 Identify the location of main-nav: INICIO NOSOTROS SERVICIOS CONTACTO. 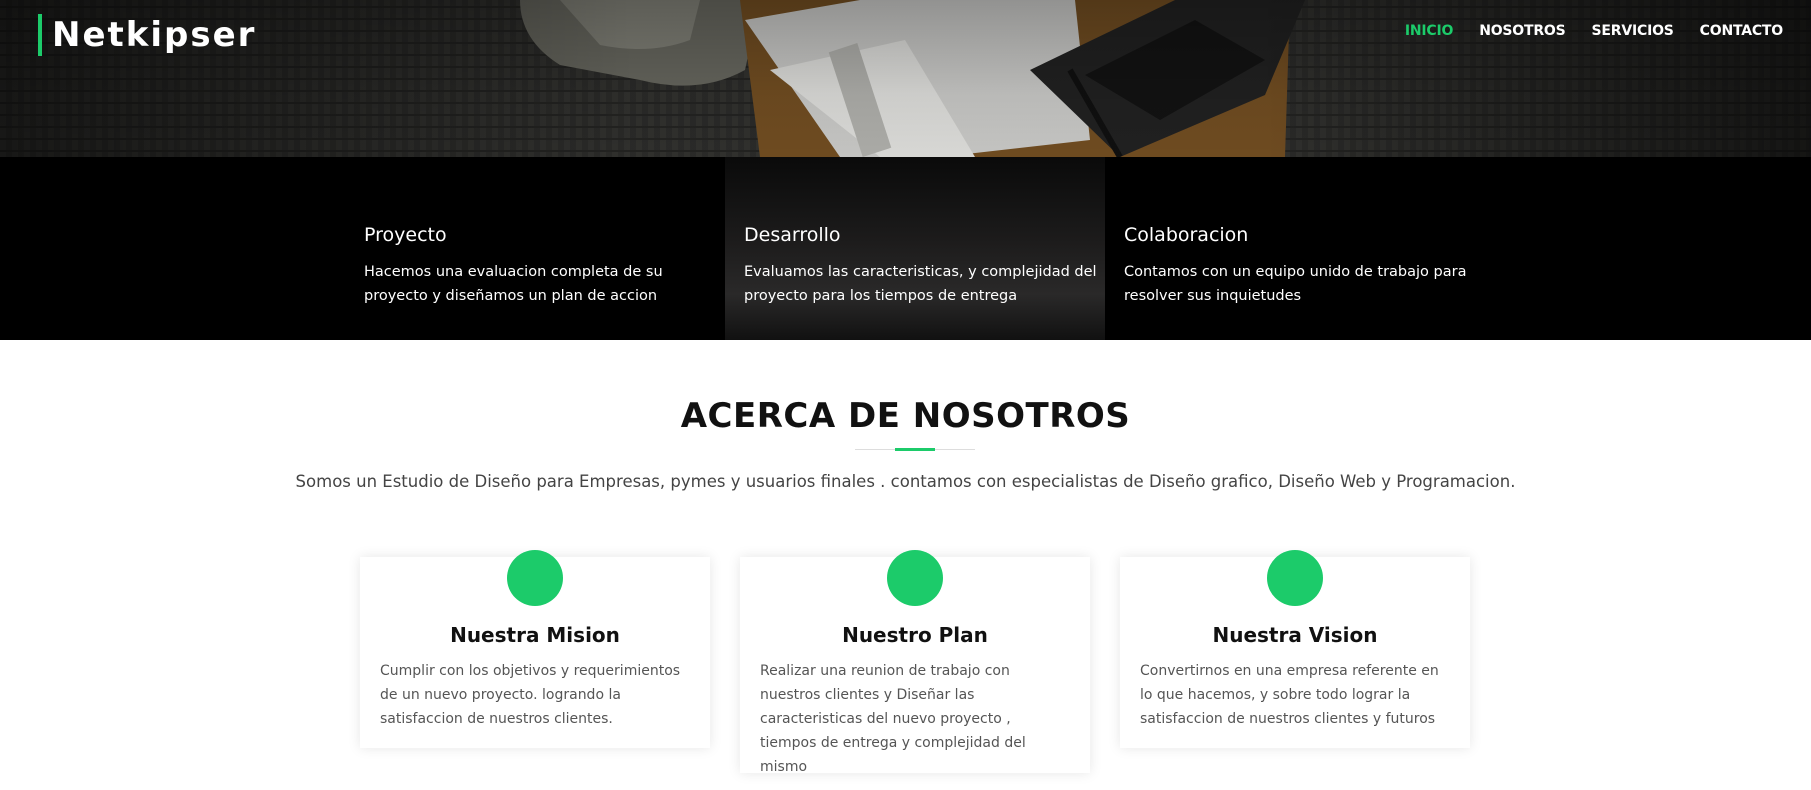
(1594, 31).